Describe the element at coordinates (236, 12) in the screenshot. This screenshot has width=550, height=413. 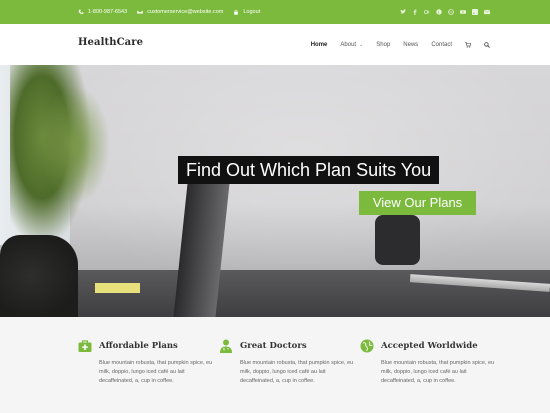
I see `lock-icon` at that location.